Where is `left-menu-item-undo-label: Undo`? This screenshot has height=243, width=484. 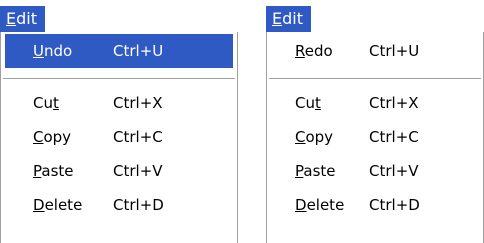
left-menu-item-undo-label: Undo is located at coordinates (53, 51).